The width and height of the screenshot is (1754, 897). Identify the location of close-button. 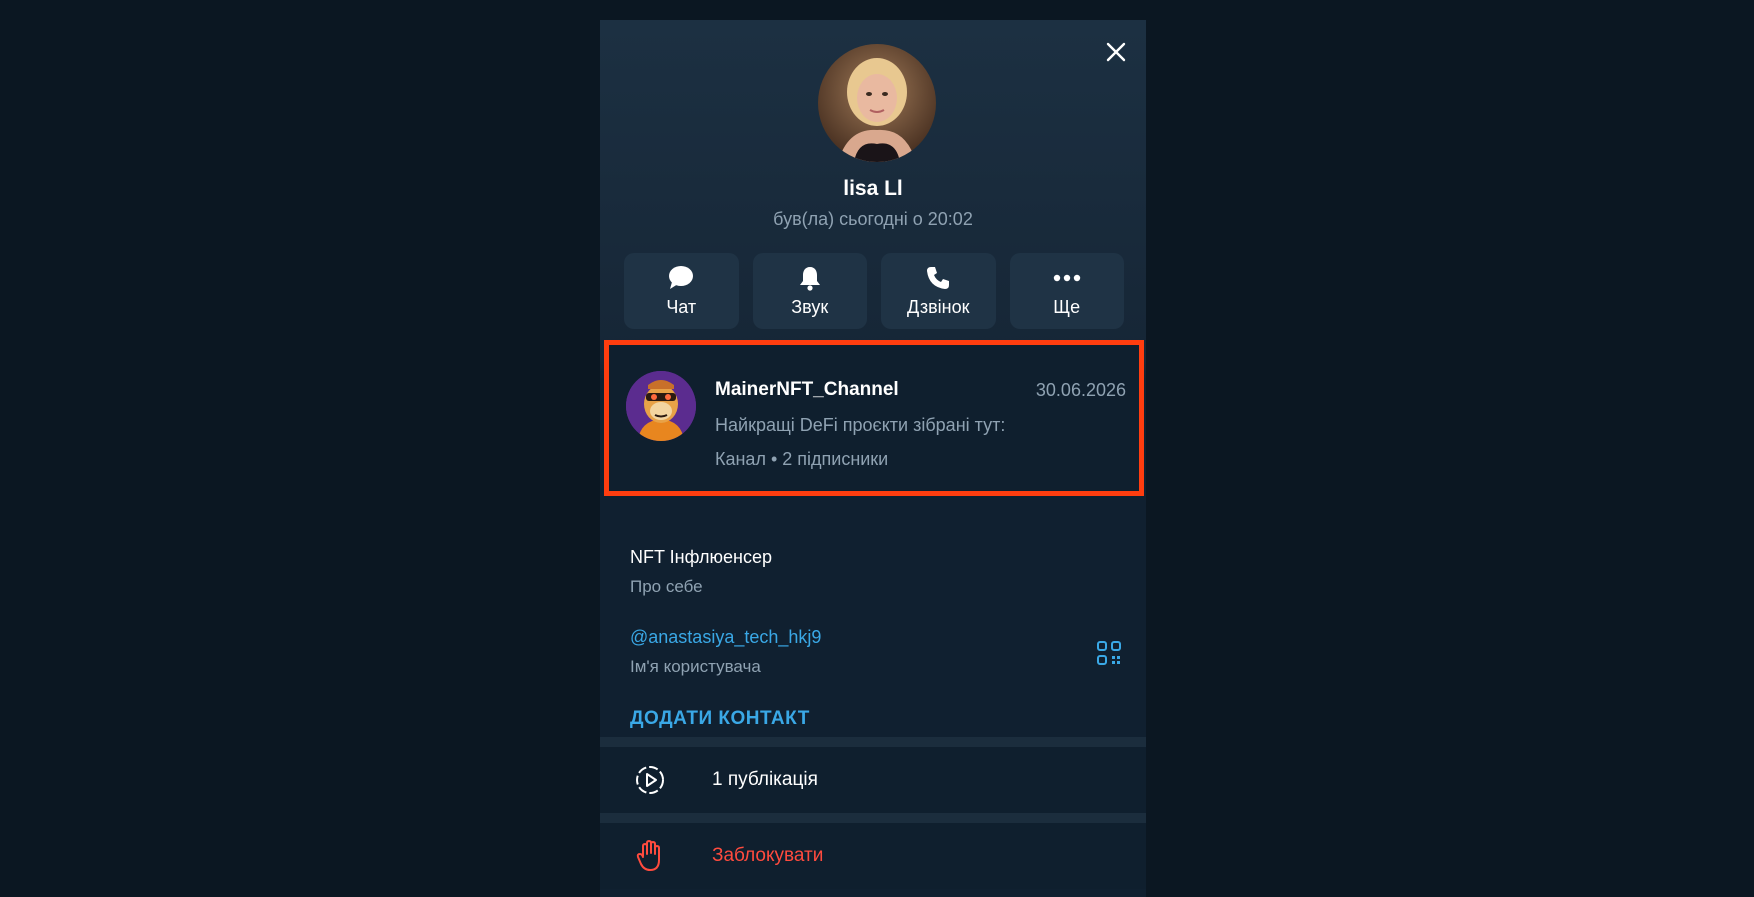
(1116, 52).